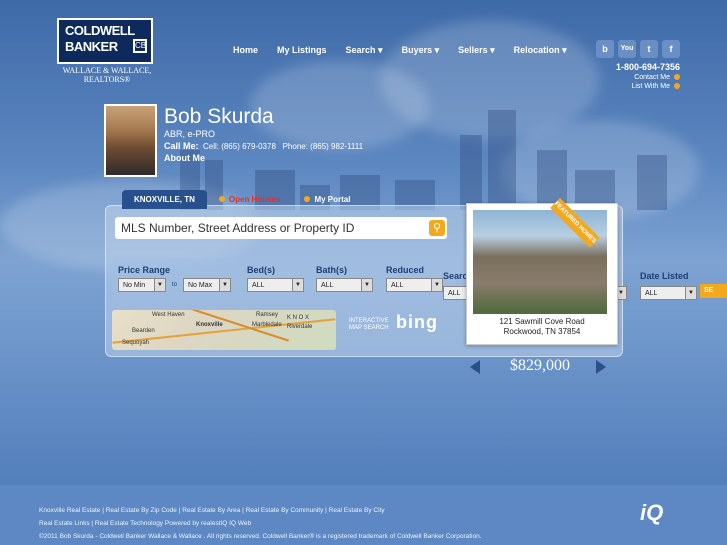 This screenshot has width=727, height=545. Describe the element at coordinates (107, 75) in the screenshot. I see `brand-subtitle: WALLACE & WALLACE, REALTORS®` at that location.